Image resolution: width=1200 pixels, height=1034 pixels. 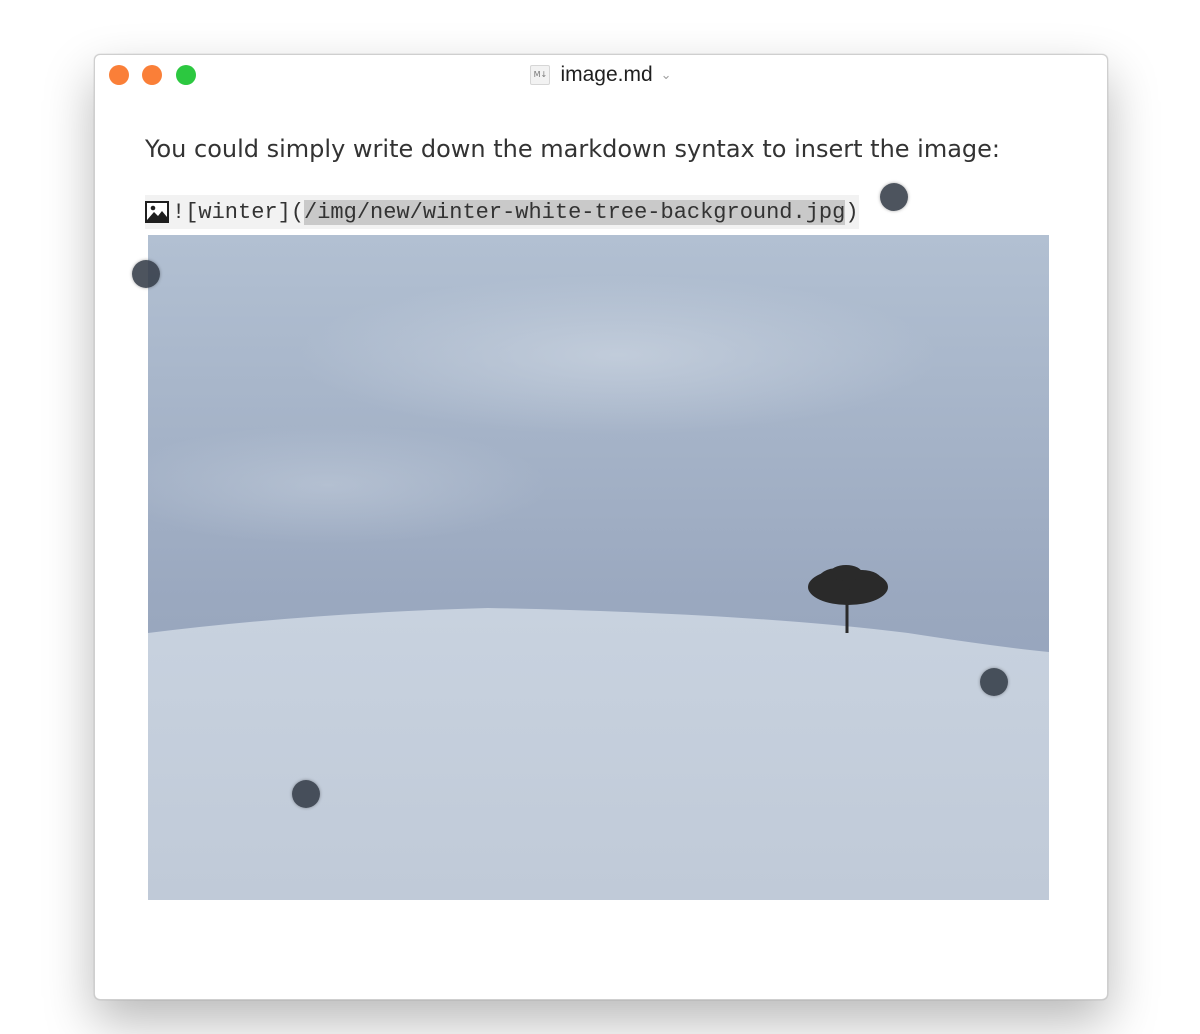 I want to click on markdown-file-icon: M↓, so click(x=540, y=75).